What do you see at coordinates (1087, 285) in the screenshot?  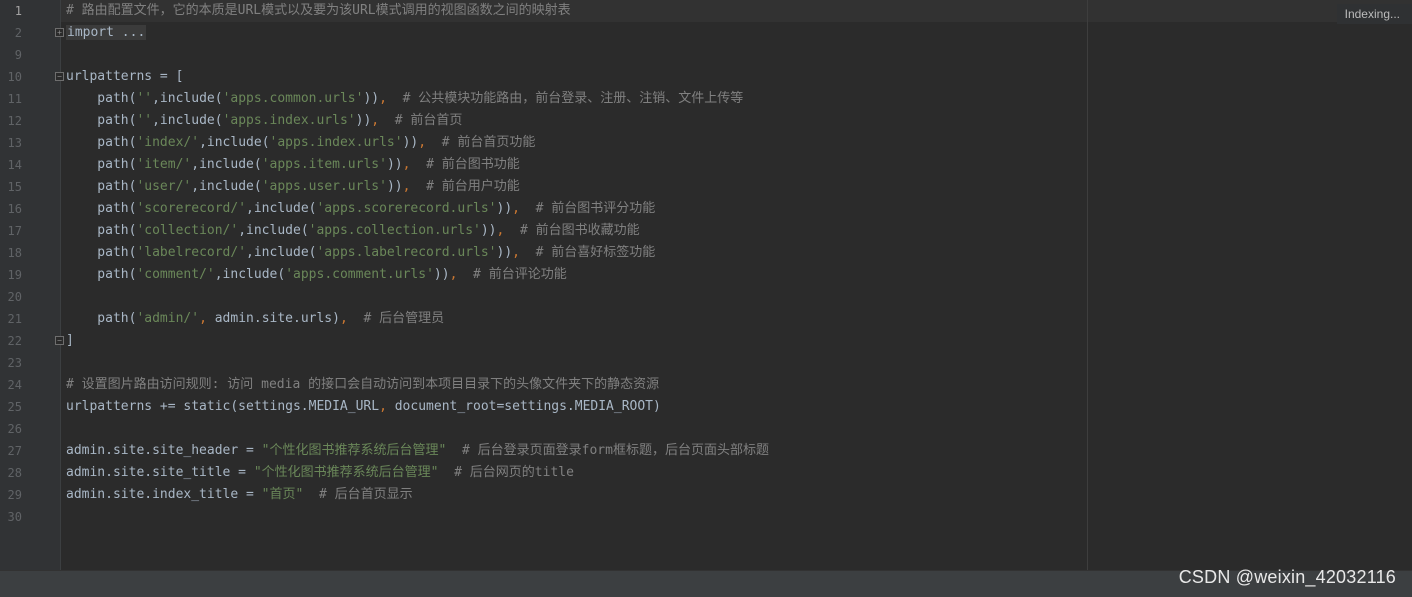 I see `right-margin-guide` at bounding box center [1087, 285].